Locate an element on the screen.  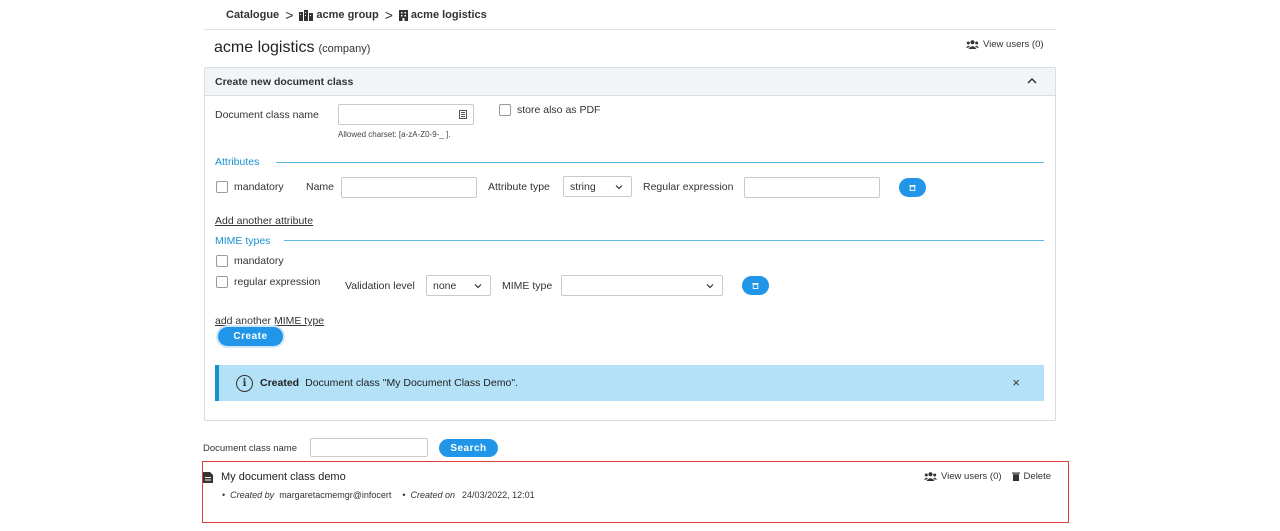
mime-divider is located at coordinates (664, 240).